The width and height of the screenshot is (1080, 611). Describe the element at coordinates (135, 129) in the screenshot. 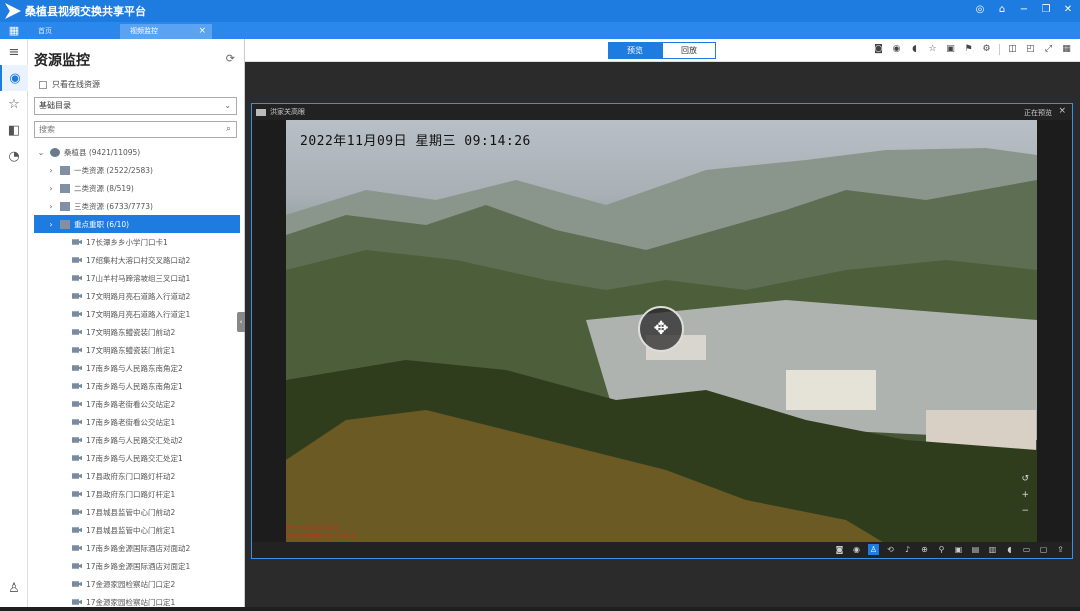

I see `search-input: 搜索 ⌕` at that location.